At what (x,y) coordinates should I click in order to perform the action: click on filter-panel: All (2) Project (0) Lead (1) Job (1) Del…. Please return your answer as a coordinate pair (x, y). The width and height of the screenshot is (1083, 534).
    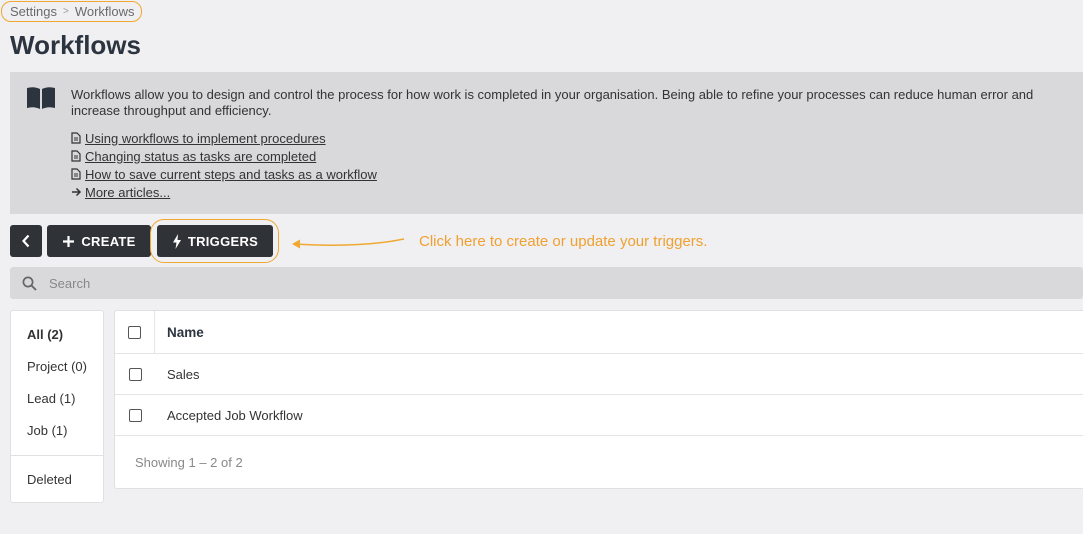
    Looking at the image, I should click on (57, 406).